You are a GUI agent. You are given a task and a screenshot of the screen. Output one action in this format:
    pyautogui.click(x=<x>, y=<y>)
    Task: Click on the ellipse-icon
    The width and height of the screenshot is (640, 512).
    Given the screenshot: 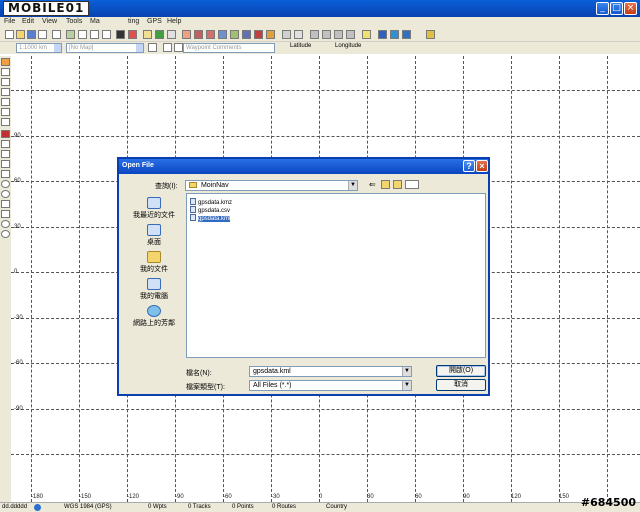 What is the action you would take?
    pyautogui.click(x=5, y=184)
    